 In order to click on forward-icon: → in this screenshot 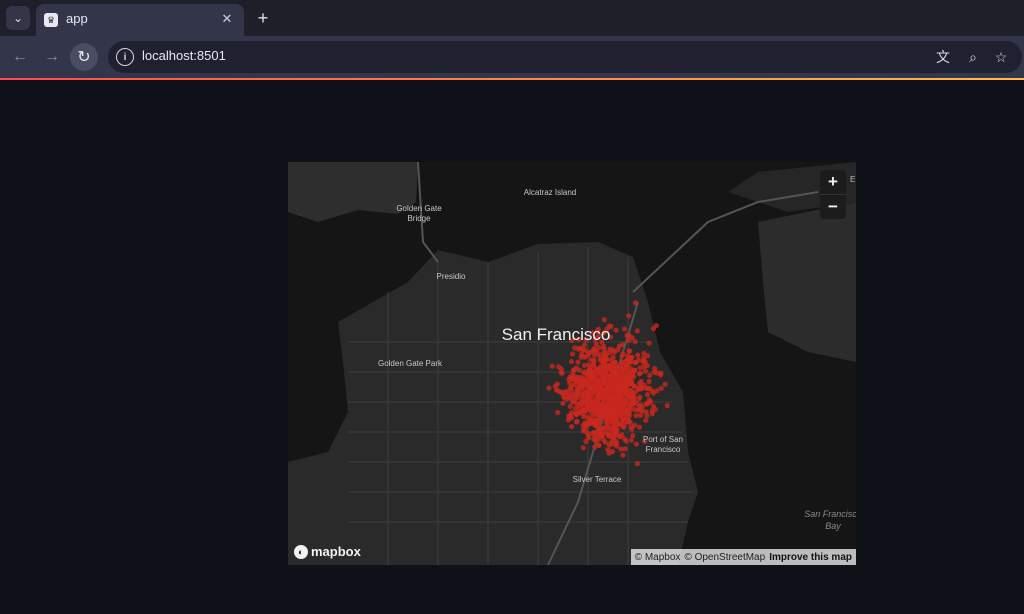, I will do `click(52, 56)`.